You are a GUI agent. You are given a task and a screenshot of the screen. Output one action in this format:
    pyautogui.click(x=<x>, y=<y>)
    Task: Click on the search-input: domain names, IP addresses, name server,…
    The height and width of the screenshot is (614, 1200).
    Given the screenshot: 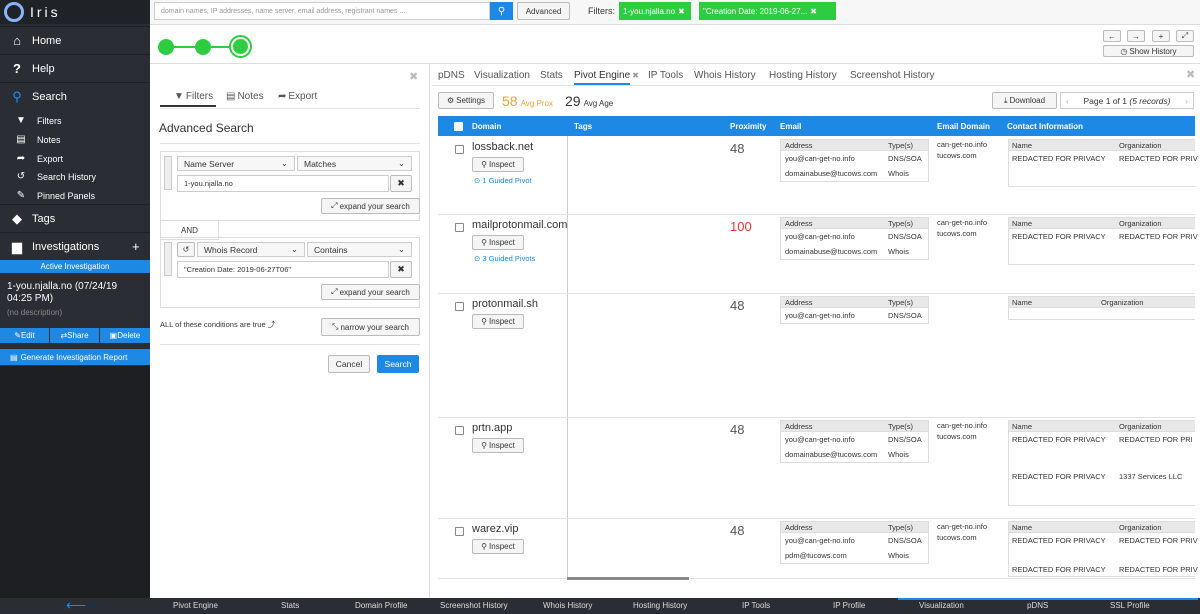 What is the action you would take?
    pyautogui.click(x=322, y=11)
    